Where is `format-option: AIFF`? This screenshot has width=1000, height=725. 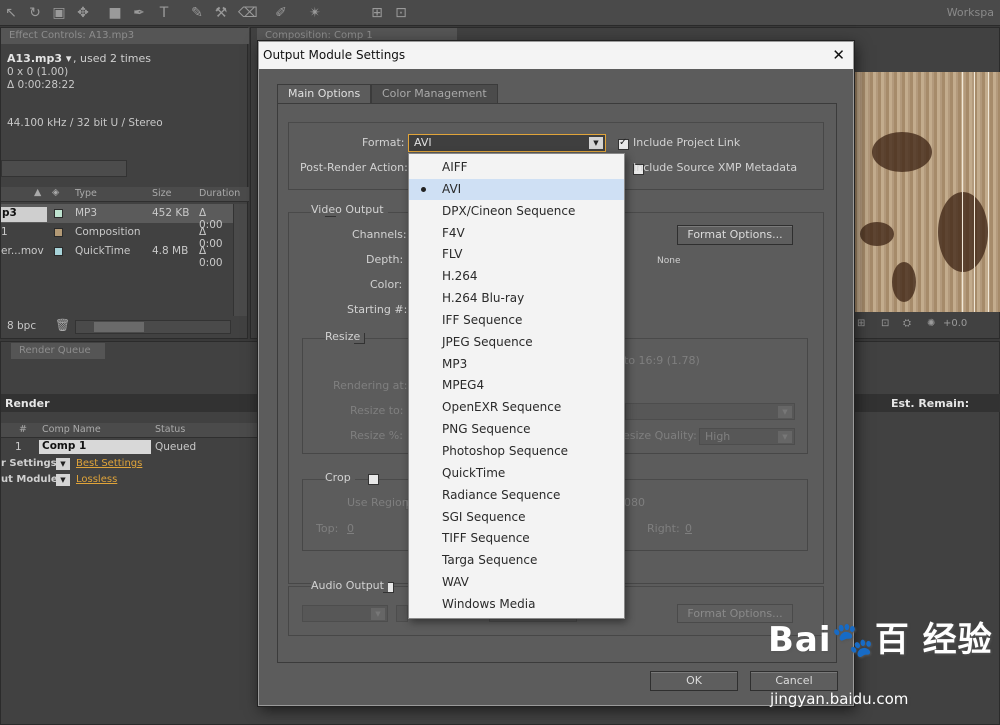 format-option: AIFF is located at coordinates (516, 167).